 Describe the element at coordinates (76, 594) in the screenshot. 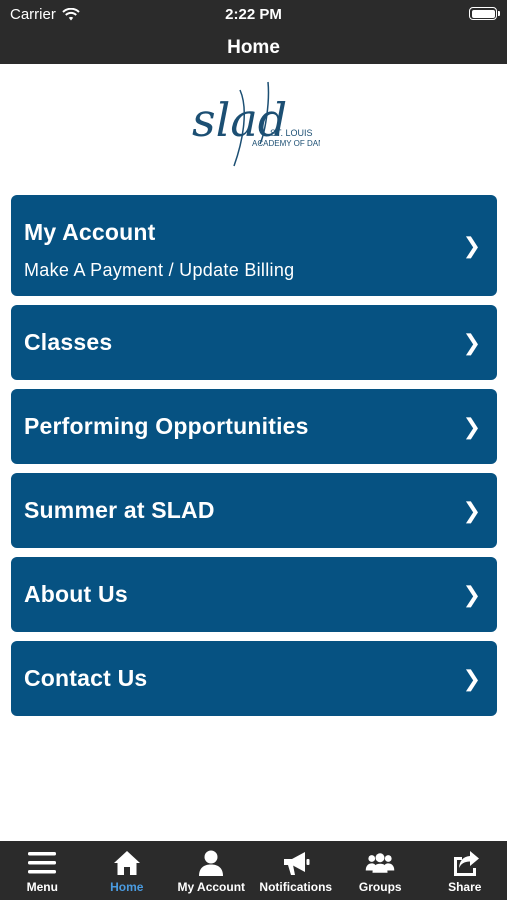

I see `menu-item-title: About Us` at that location.